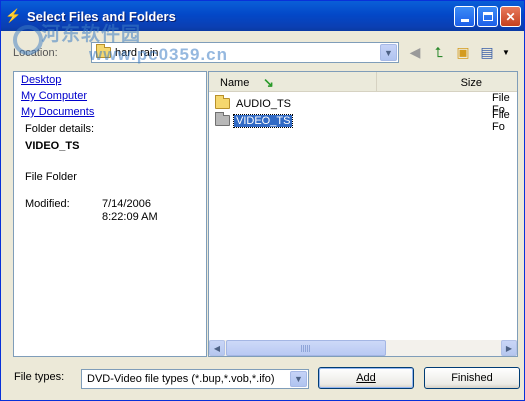  I want to click on finished-button: Finished, so click(472, 378).